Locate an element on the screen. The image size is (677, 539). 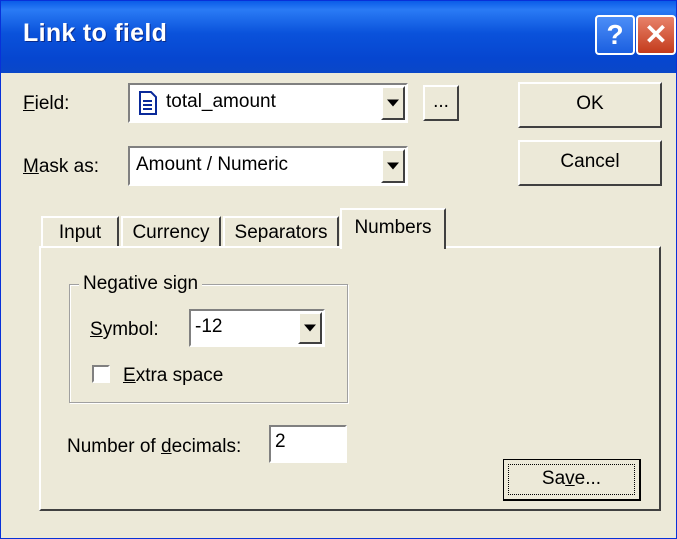
symbol-combo: -12 is located at coordinates (257, 328).